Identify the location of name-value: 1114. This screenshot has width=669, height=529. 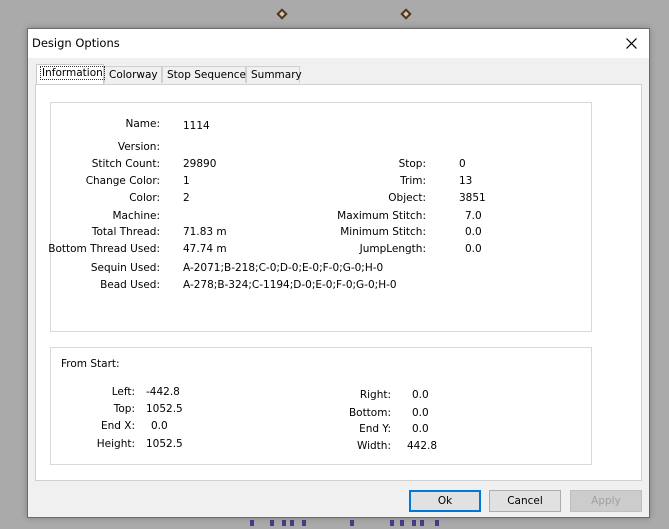
(196, 126).